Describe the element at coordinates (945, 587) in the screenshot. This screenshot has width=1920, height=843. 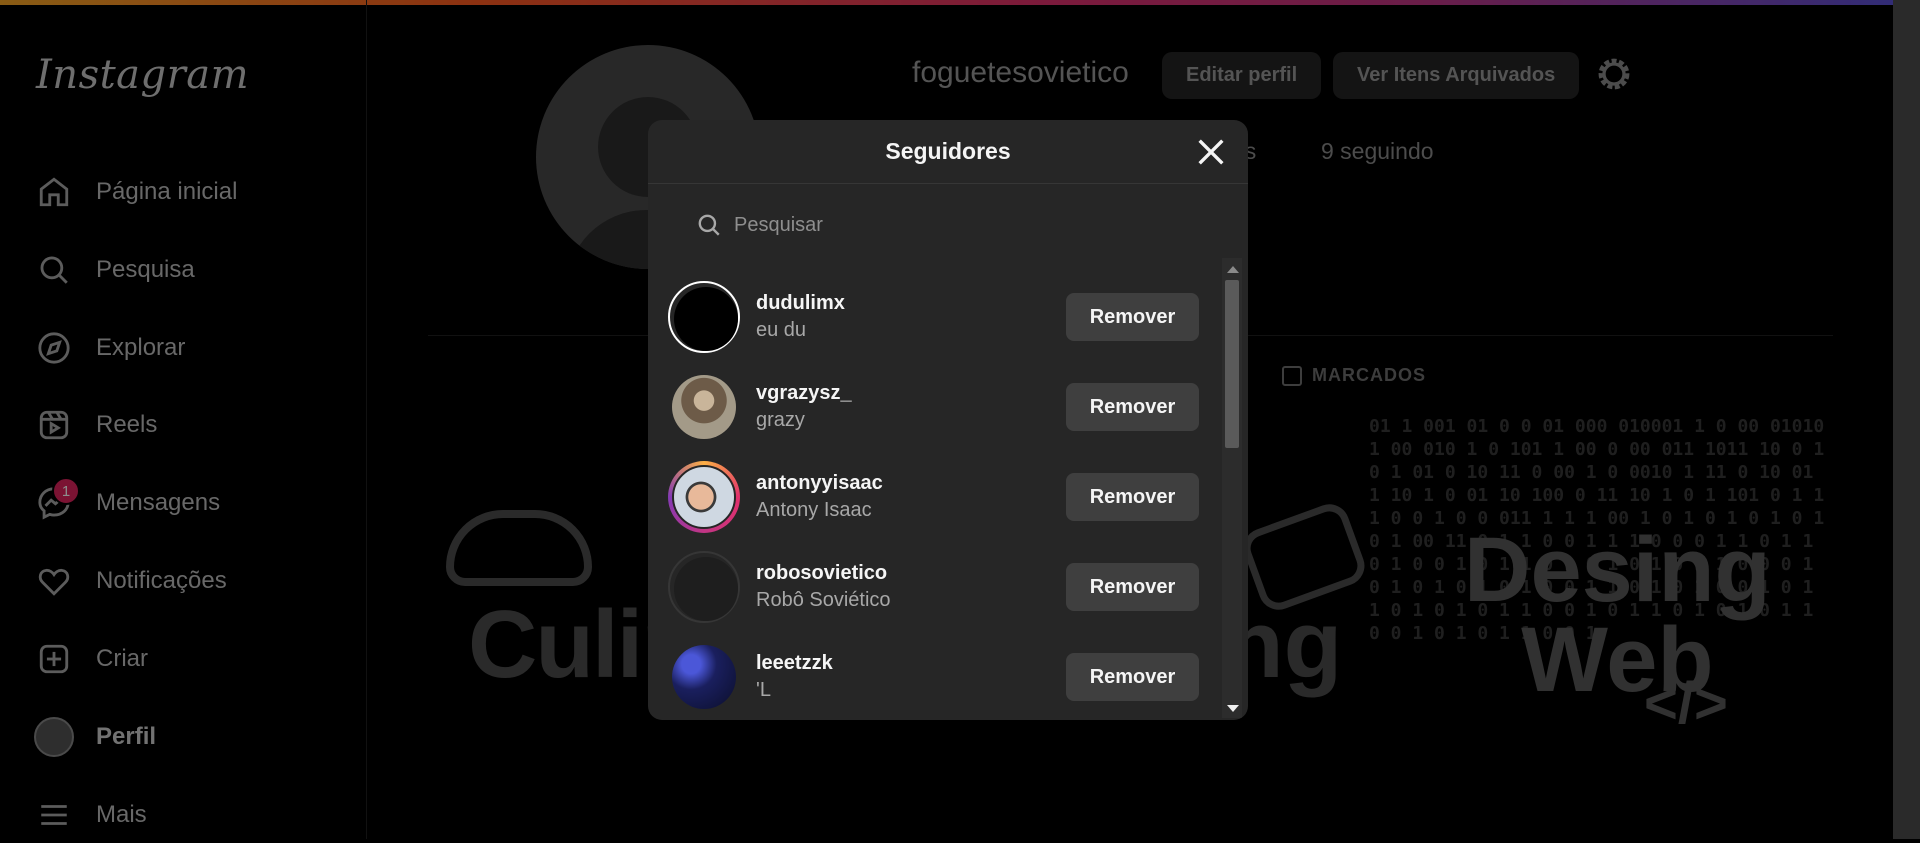
I see `list-item: robosovietico Robô Soviético Remover` at that location.